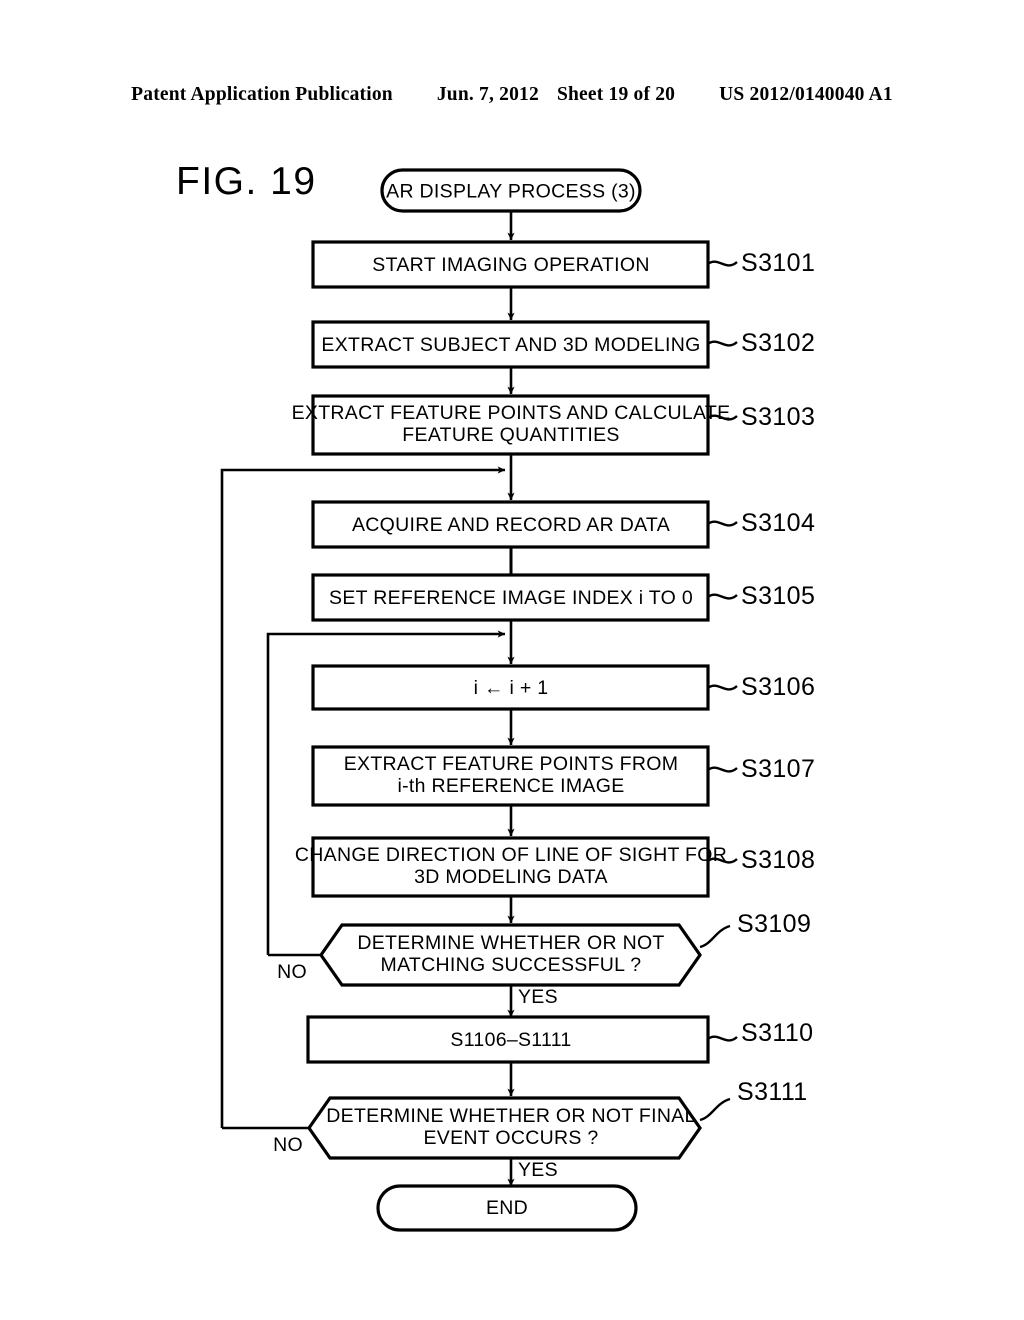  I want to click on node-s3102: EXTRACT SUBJECT AND 3D MODELING, so click(510, 344).